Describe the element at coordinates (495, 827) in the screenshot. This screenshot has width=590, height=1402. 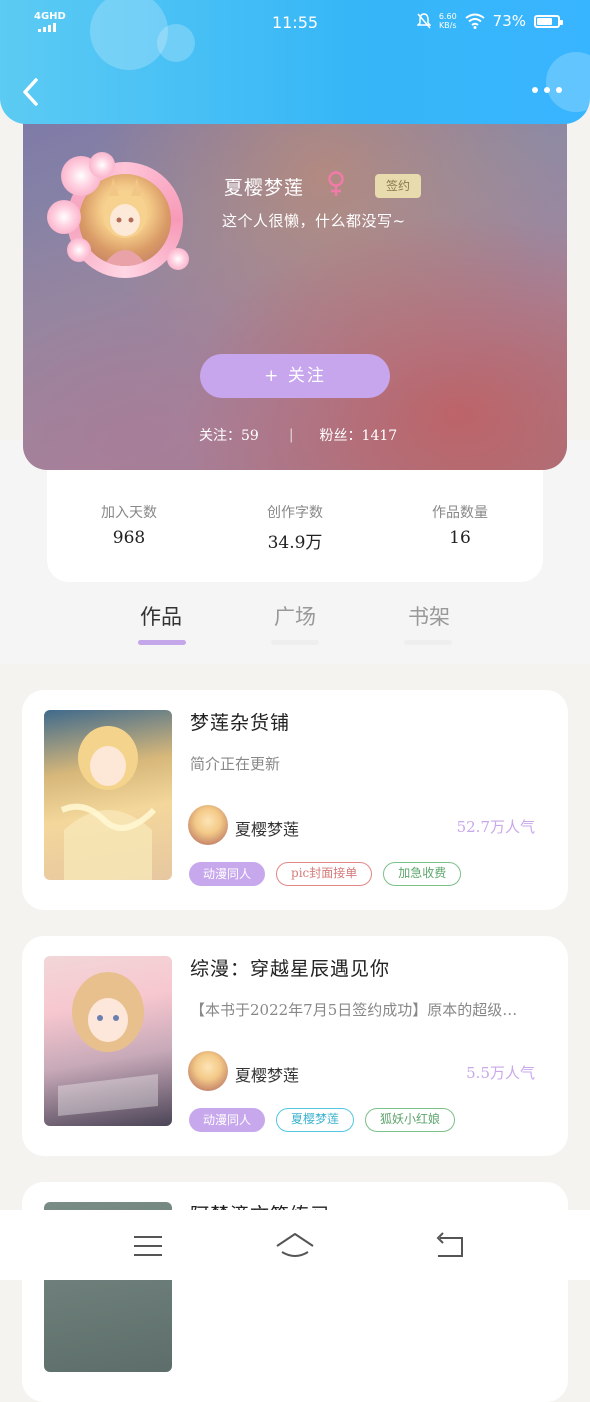
I see `book-popularity: 52.7万人气` at that location.